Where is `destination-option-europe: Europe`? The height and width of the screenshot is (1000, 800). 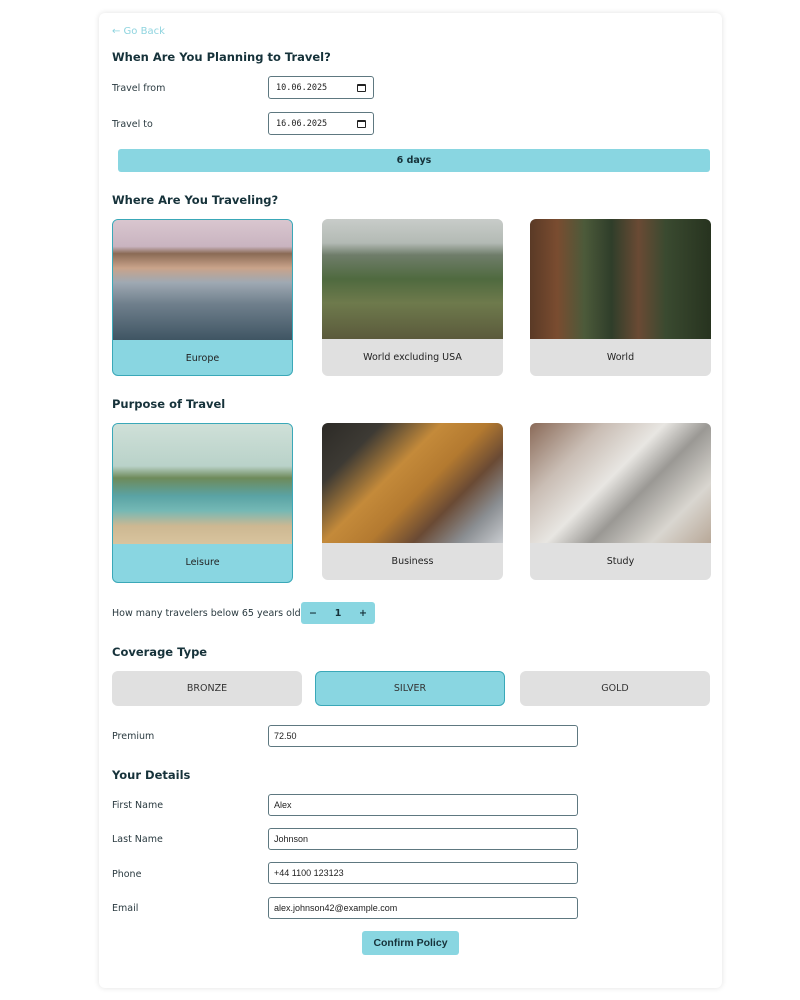 destination-option-europe: Europe is located at coordinates (202, 297).